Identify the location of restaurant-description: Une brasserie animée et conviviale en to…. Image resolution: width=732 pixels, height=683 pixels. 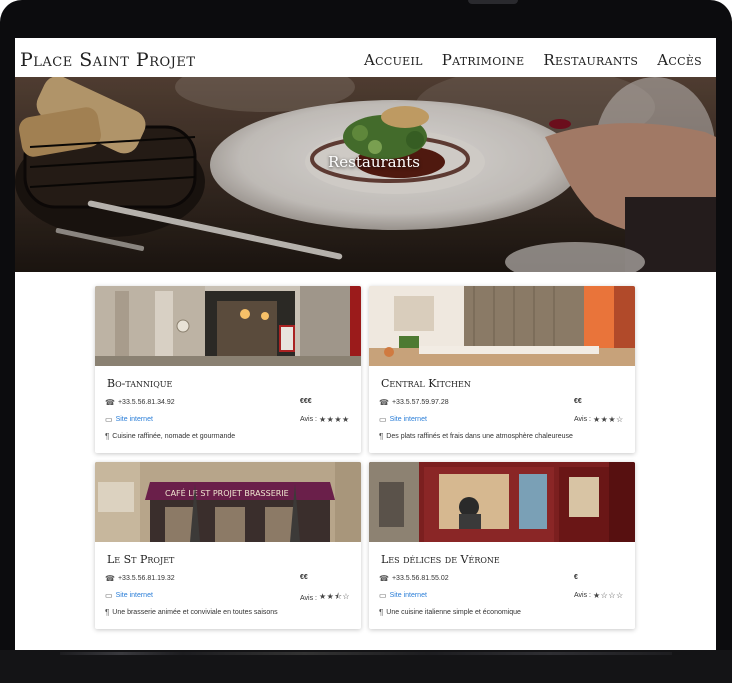
(195, 612).